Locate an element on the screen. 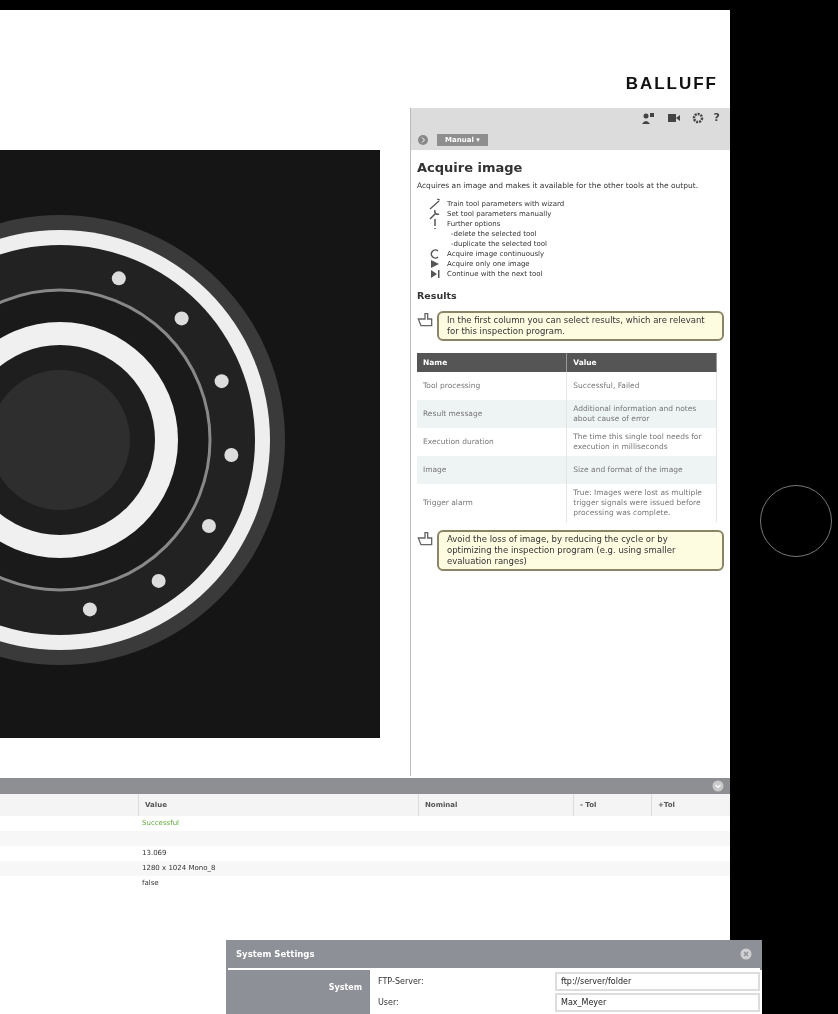  users-icon is located at coordinates (647, 118).